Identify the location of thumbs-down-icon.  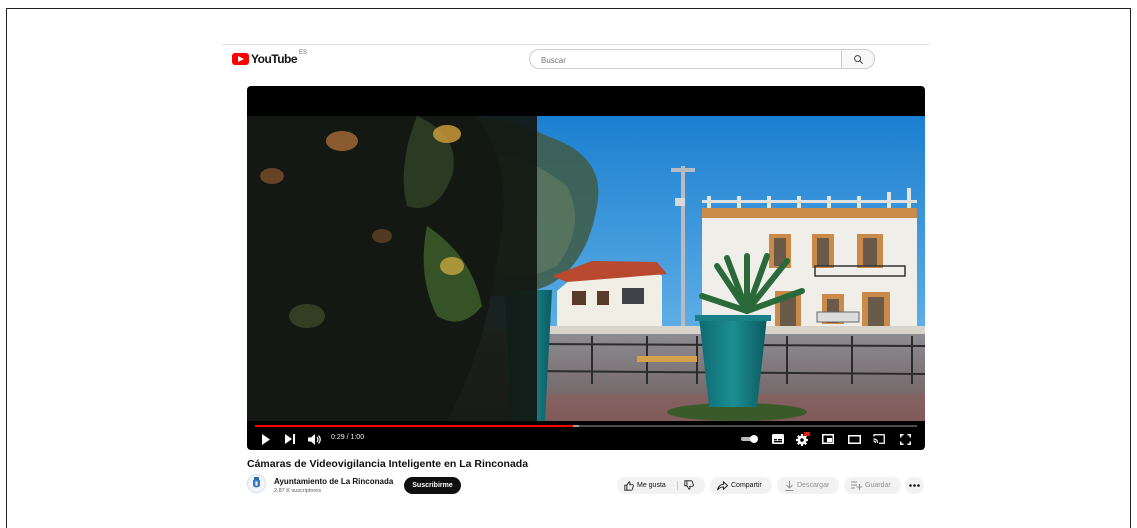
(689, 485).